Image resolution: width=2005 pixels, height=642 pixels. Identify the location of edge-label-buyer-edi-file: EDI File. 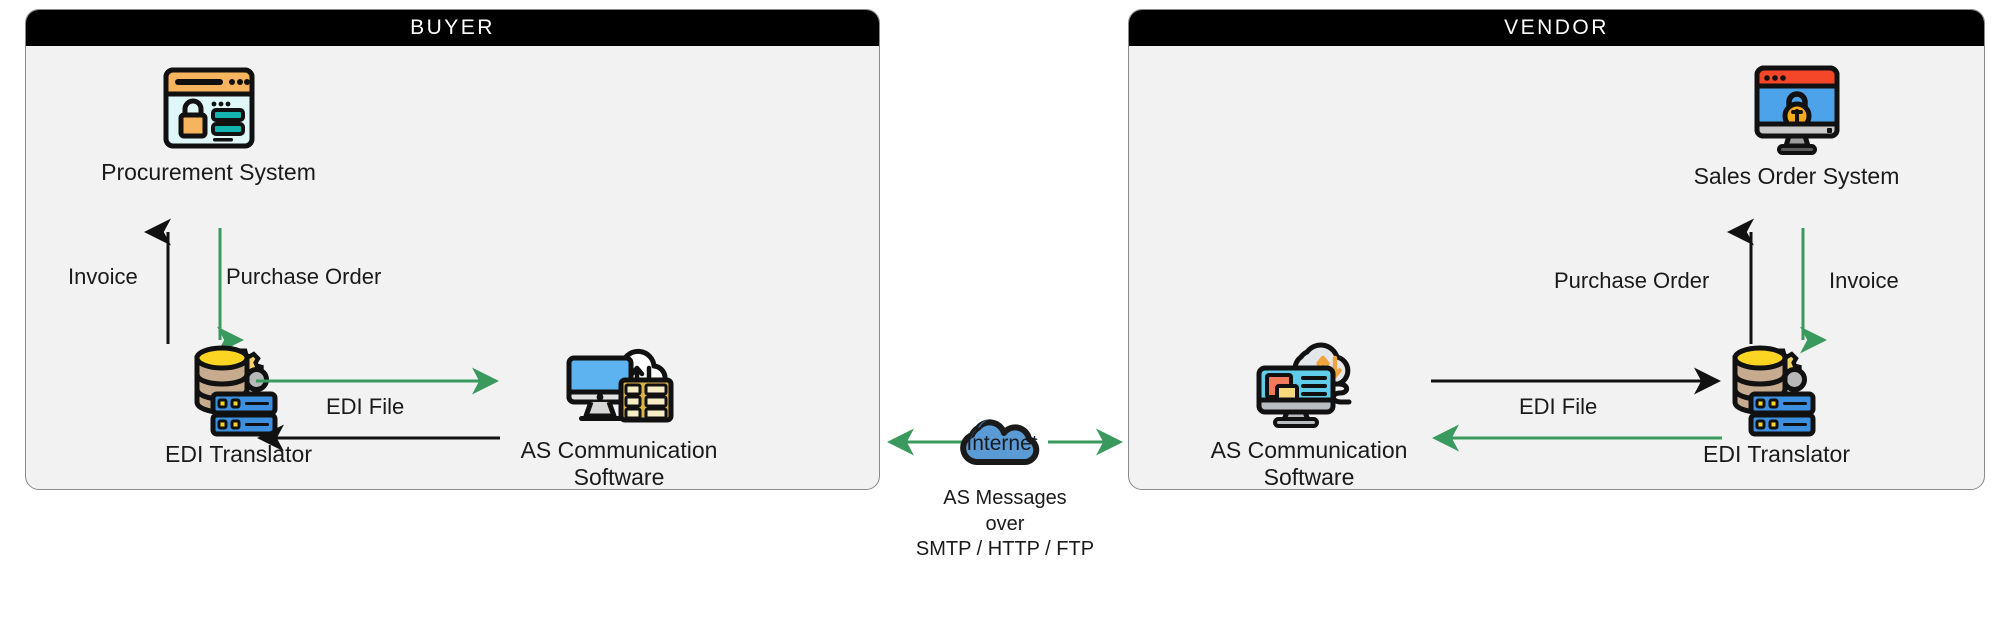
(365, 406).